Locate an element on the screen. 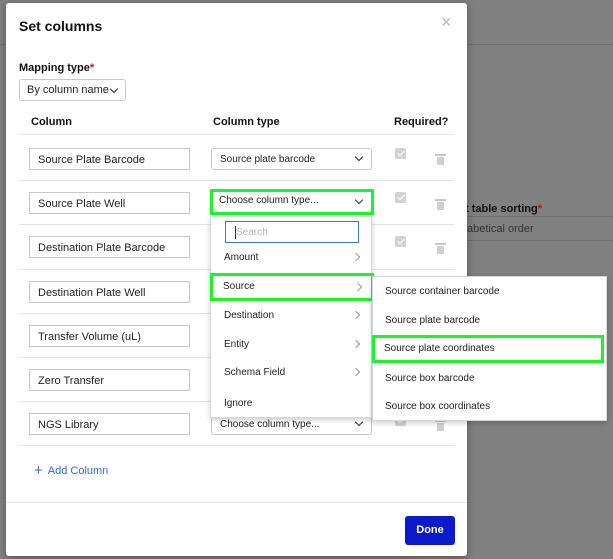 Image resolution: width=613 pixels, height=559 pixels. bg-sort-value: abetical order is located at coordinates (500, 229).